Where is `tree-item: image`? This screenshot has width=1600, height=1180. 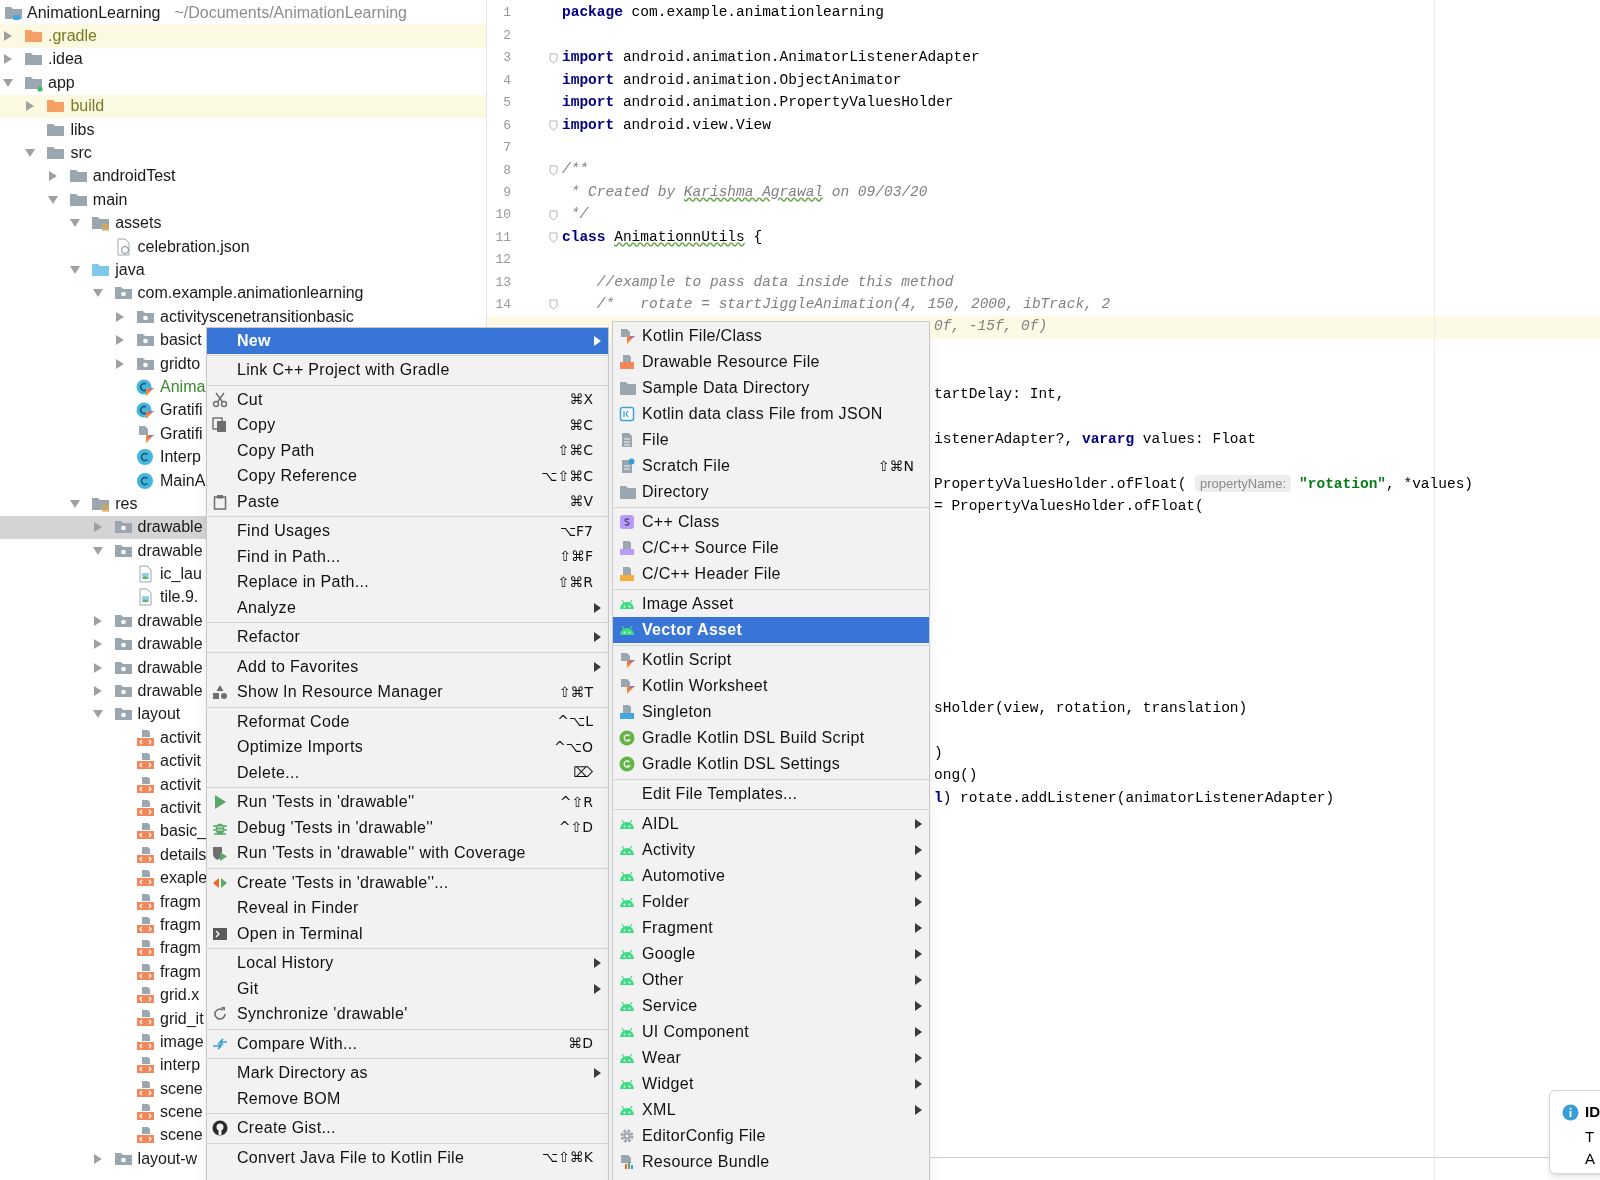 tree-item: image is located at coordinates (182, 1041).